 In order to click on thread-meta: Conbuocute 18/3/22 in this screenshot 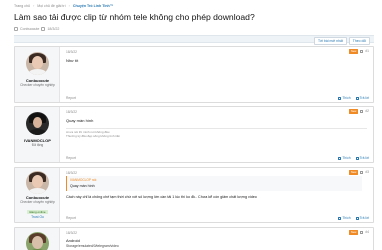, I will do `click(36, 29)`.